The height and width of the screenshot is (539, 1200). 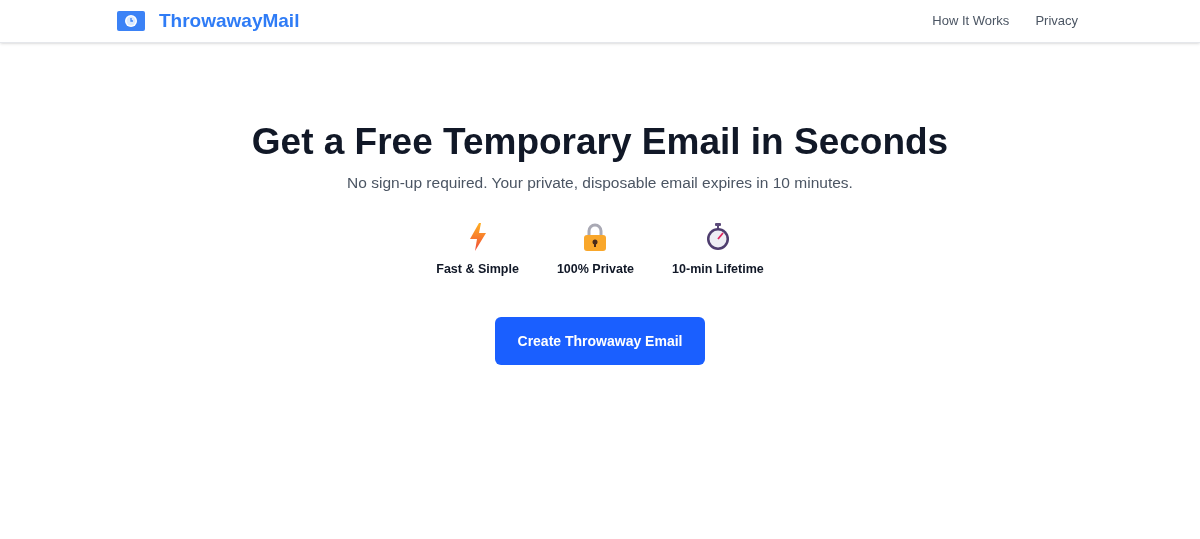 What do you see at coordinates (600, 341) in the screenshot?
I see `create-email-button: Create Throwaway Email` at bounding box center [600, 341].